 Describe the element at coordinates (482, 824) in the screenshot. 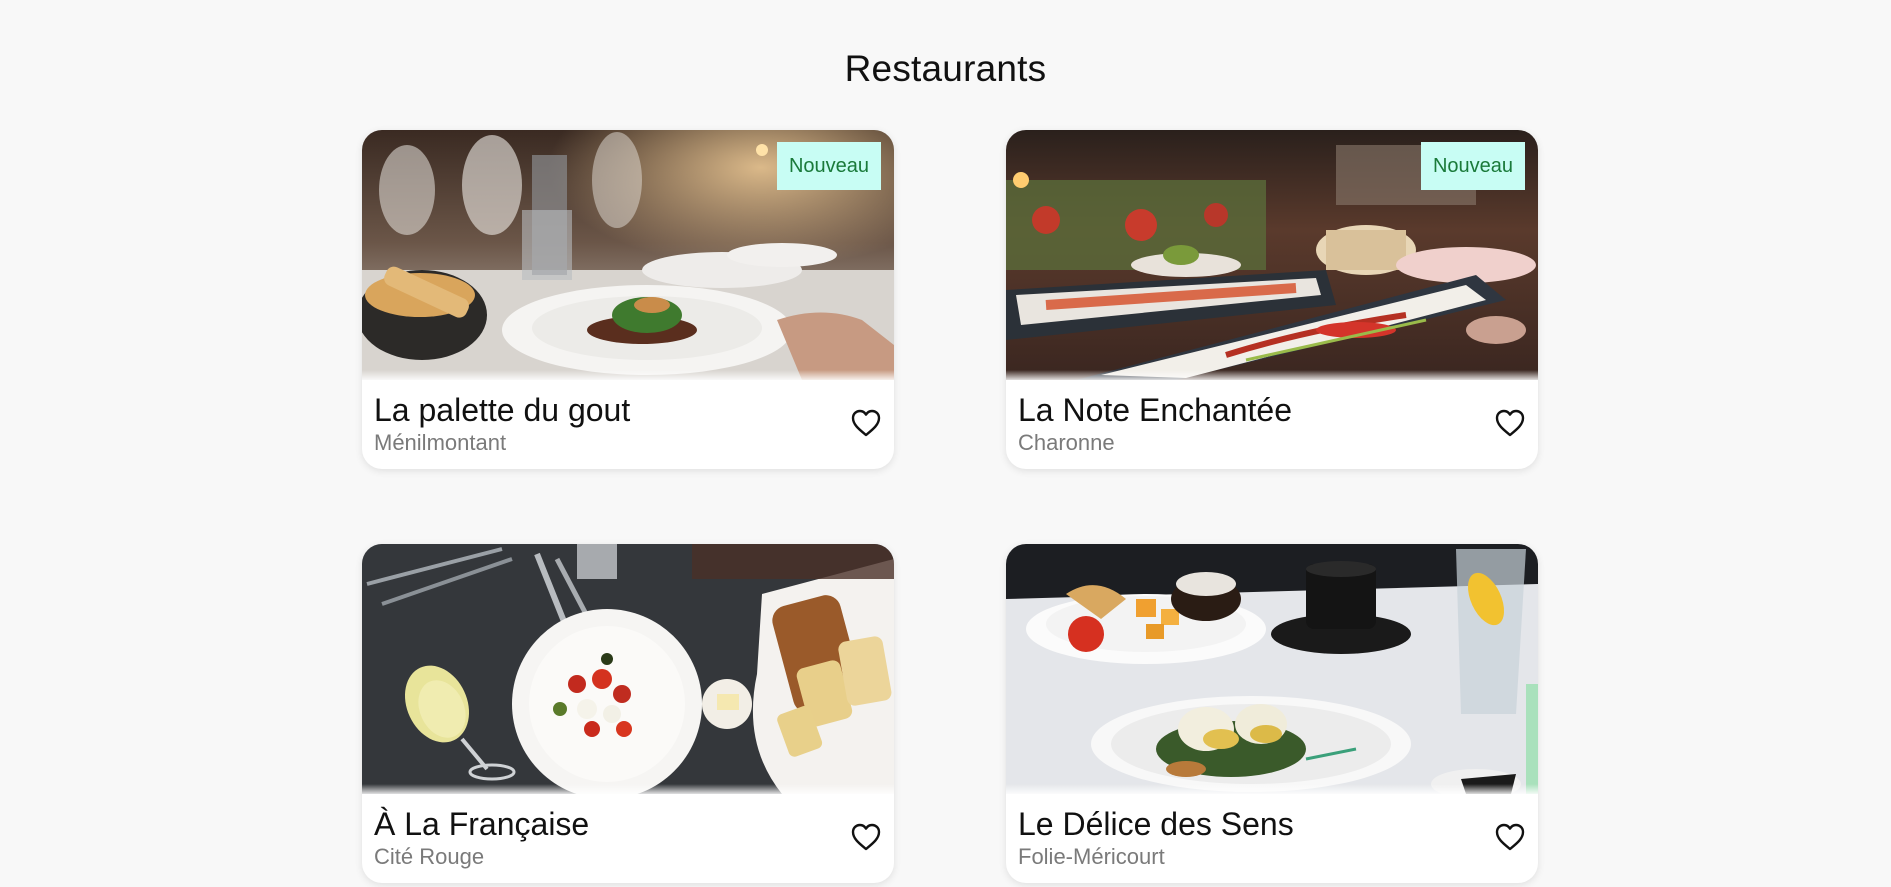

I see `restaurant-name: À La Française` at that location.